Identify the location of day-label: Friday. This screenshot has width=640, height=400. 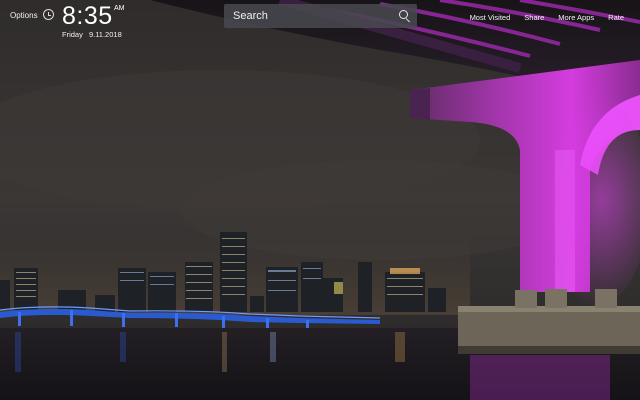
(72, 34).